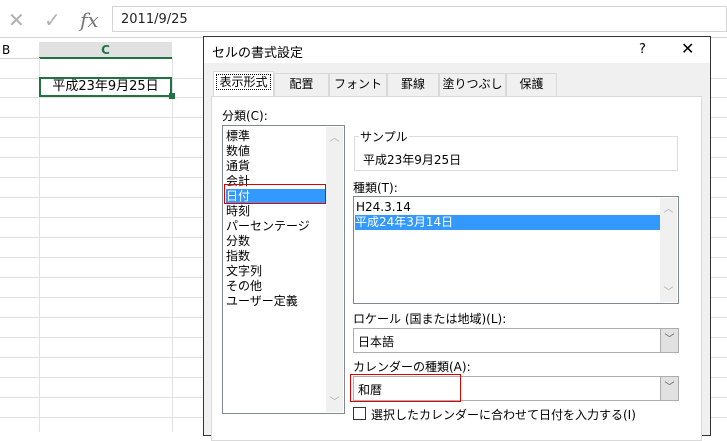  What do you see at coordinates (687, 48) in the screenshot?
I see `close-button: ✕` at bounding box center [687, 48].